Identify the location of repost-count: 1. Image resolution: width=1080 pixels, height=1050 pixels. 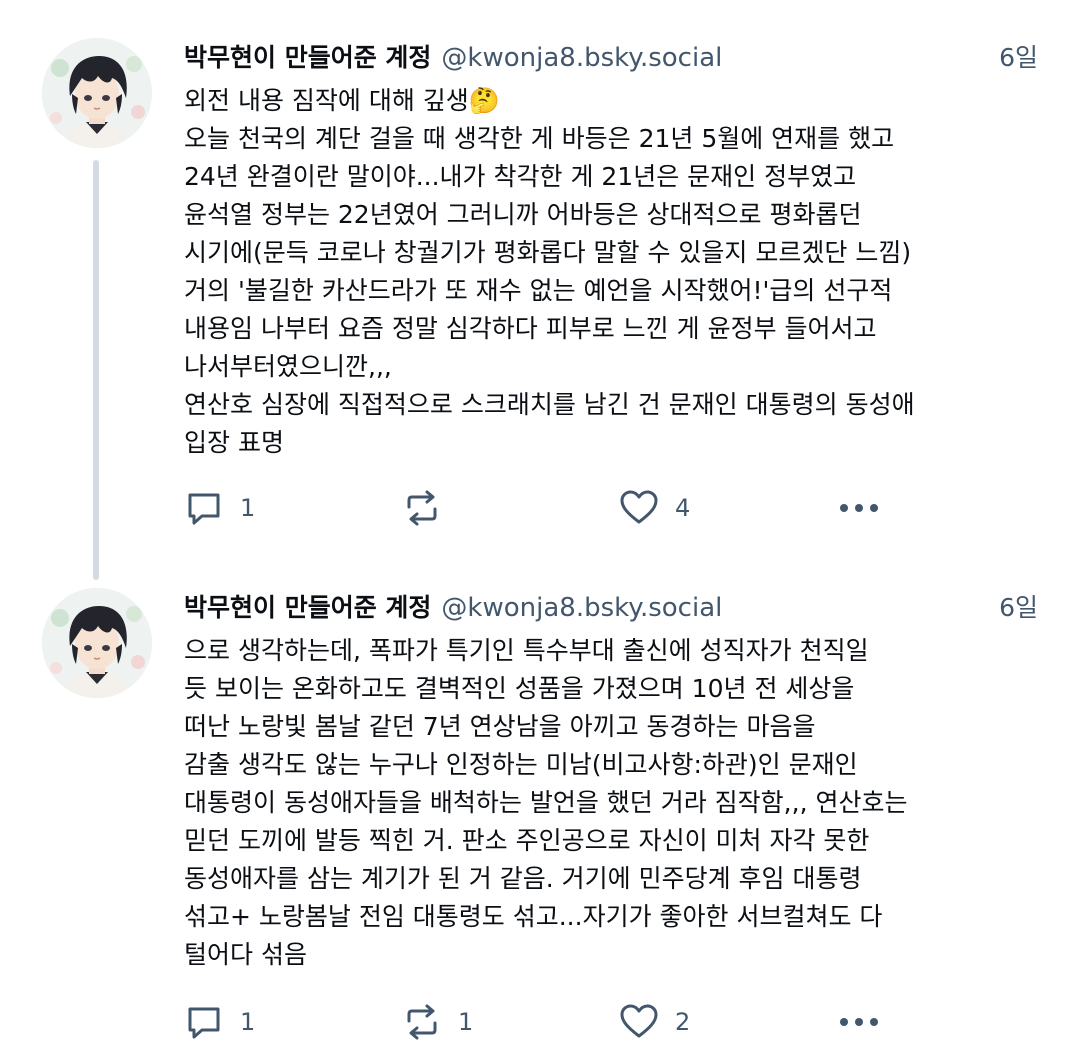
(466, 1022).